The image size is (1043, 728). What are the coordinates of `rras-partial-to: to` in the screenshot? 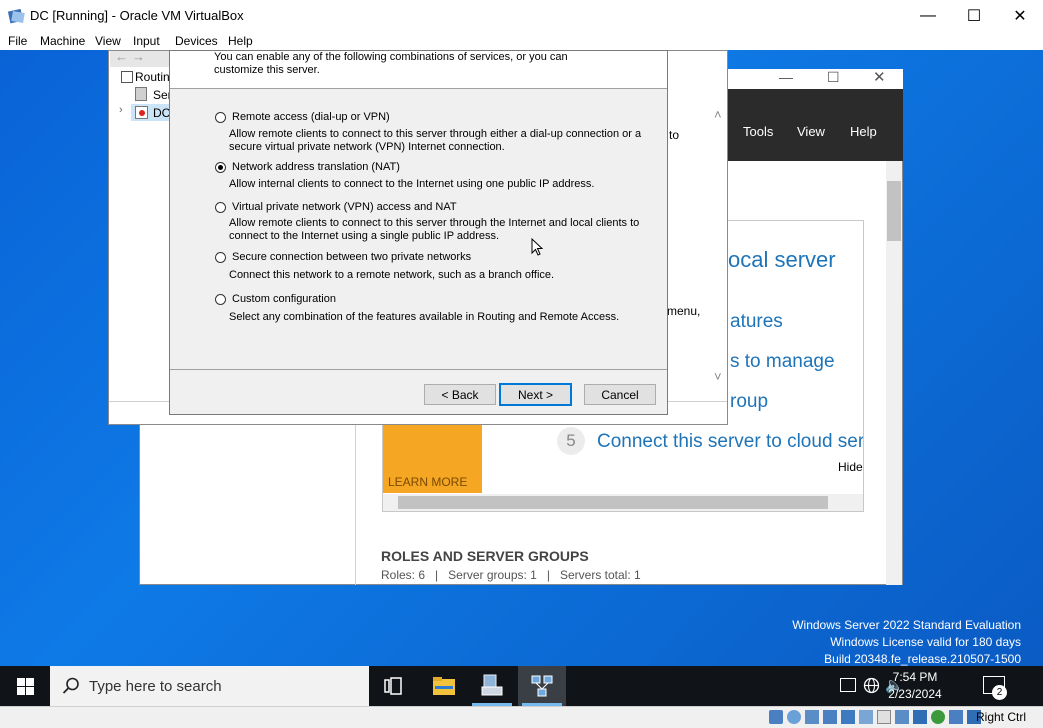 It's located at (674, 135).